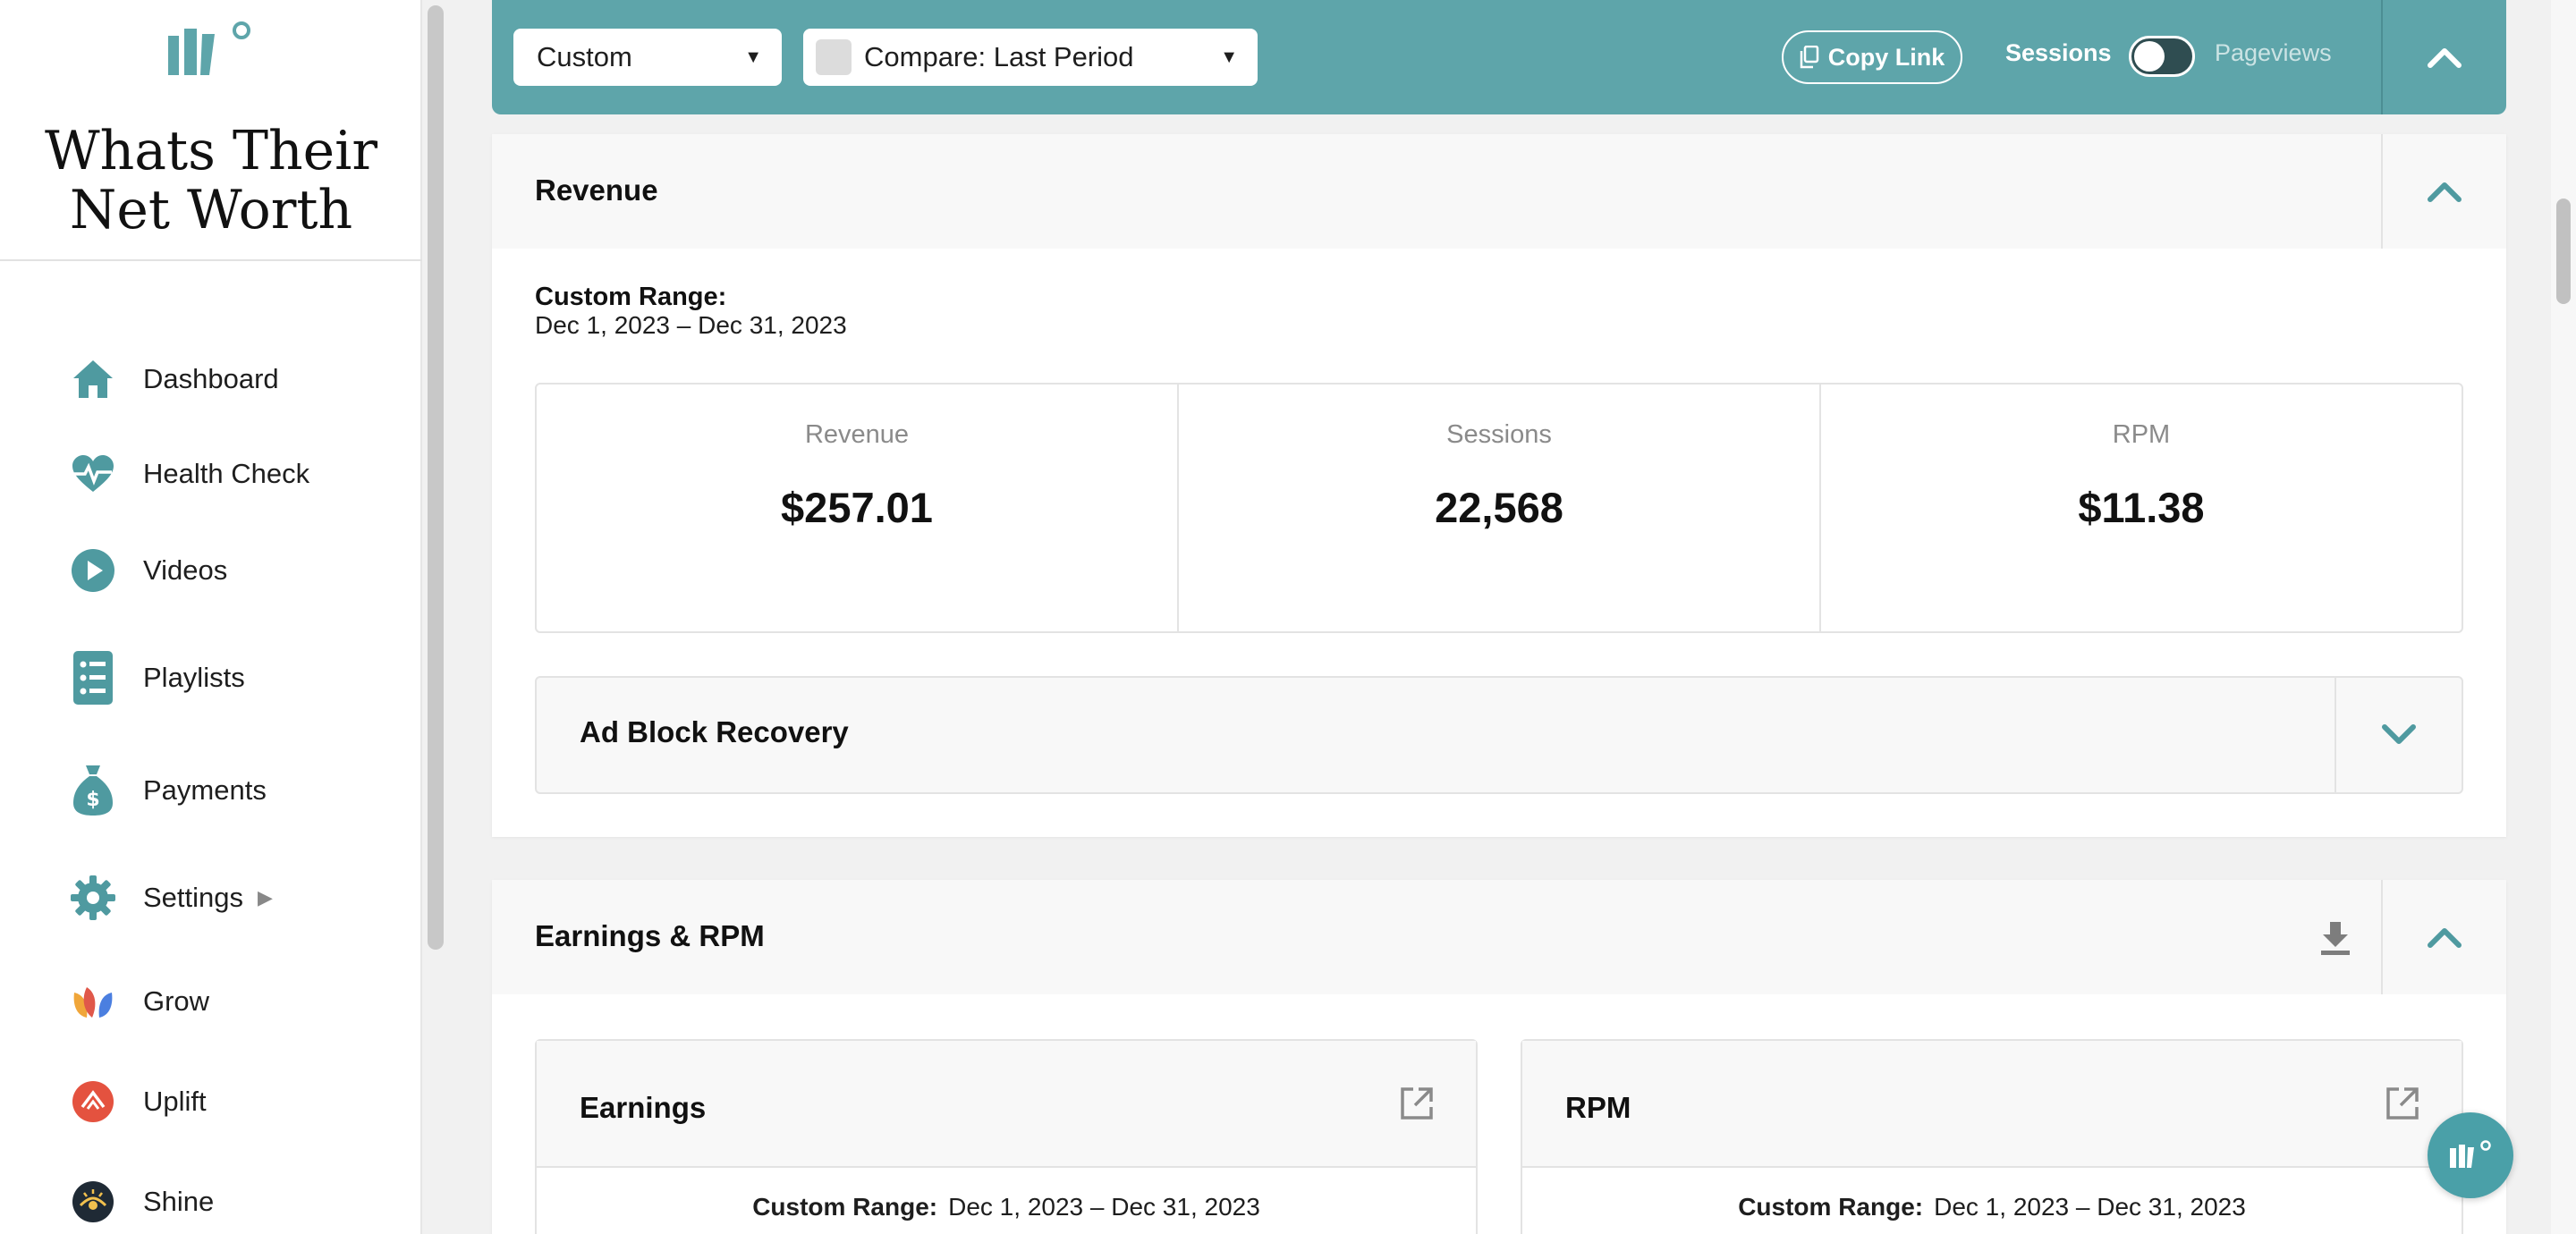  I want to click on sidebar-item-health-check: Health Check, so click(189, 474).